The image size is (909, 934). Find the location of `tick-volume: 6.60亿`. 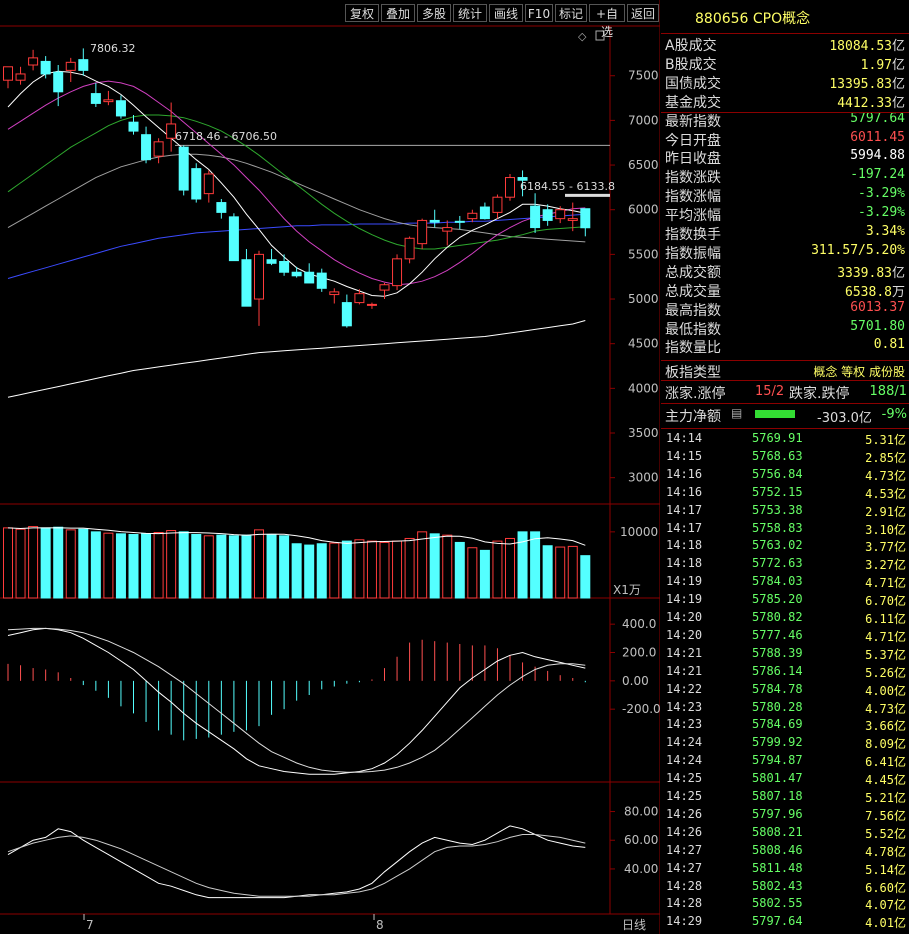

tick-volume: 6.60亿 is located at coordinates (885, 887).